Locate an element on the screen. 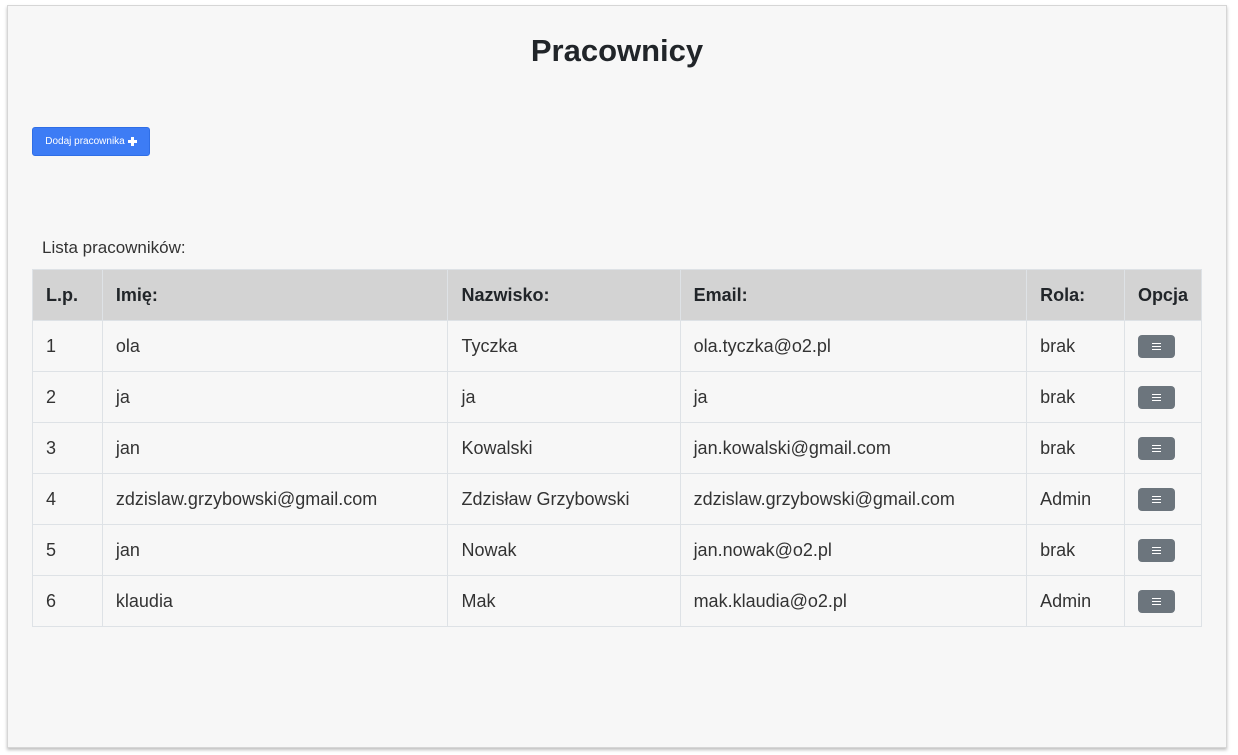 The image size is (1238, 755). cell-first-name: klaudia is located at coordinates (275, 601).